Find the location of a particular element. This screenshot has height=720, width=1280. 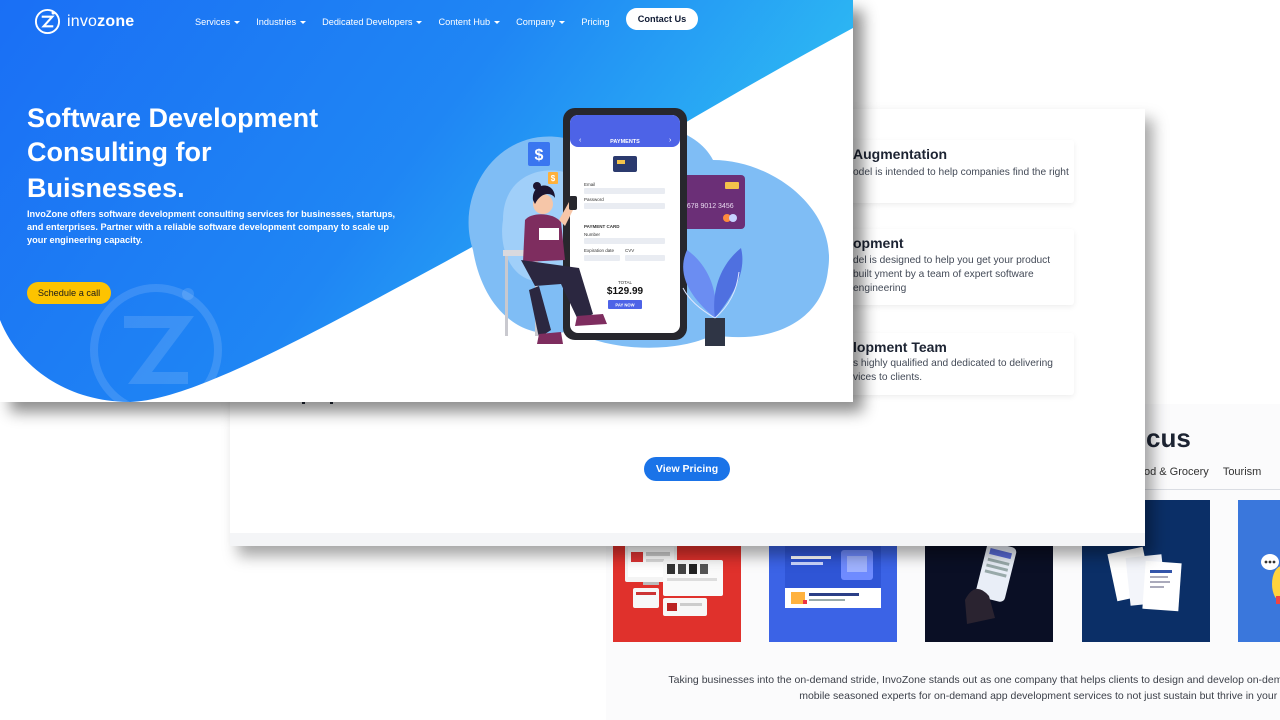

phone-header-text: PAYMENTS is located at coordinates (625, 142).